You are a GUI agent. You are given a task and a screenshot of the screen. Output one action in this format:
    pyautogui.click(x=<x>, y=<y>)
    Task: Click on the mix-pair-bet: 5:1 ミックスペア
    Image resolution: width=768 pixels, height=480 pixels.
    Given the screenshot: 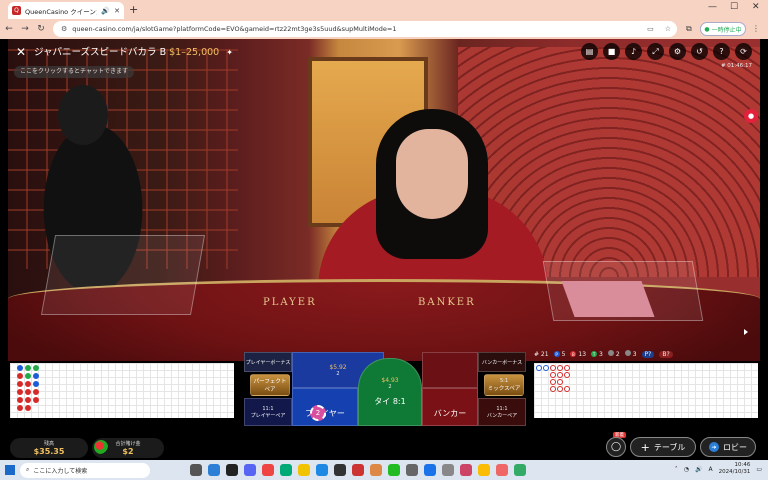 What is the action you would take?
    pyautogui.click(x=504, y=385)
    